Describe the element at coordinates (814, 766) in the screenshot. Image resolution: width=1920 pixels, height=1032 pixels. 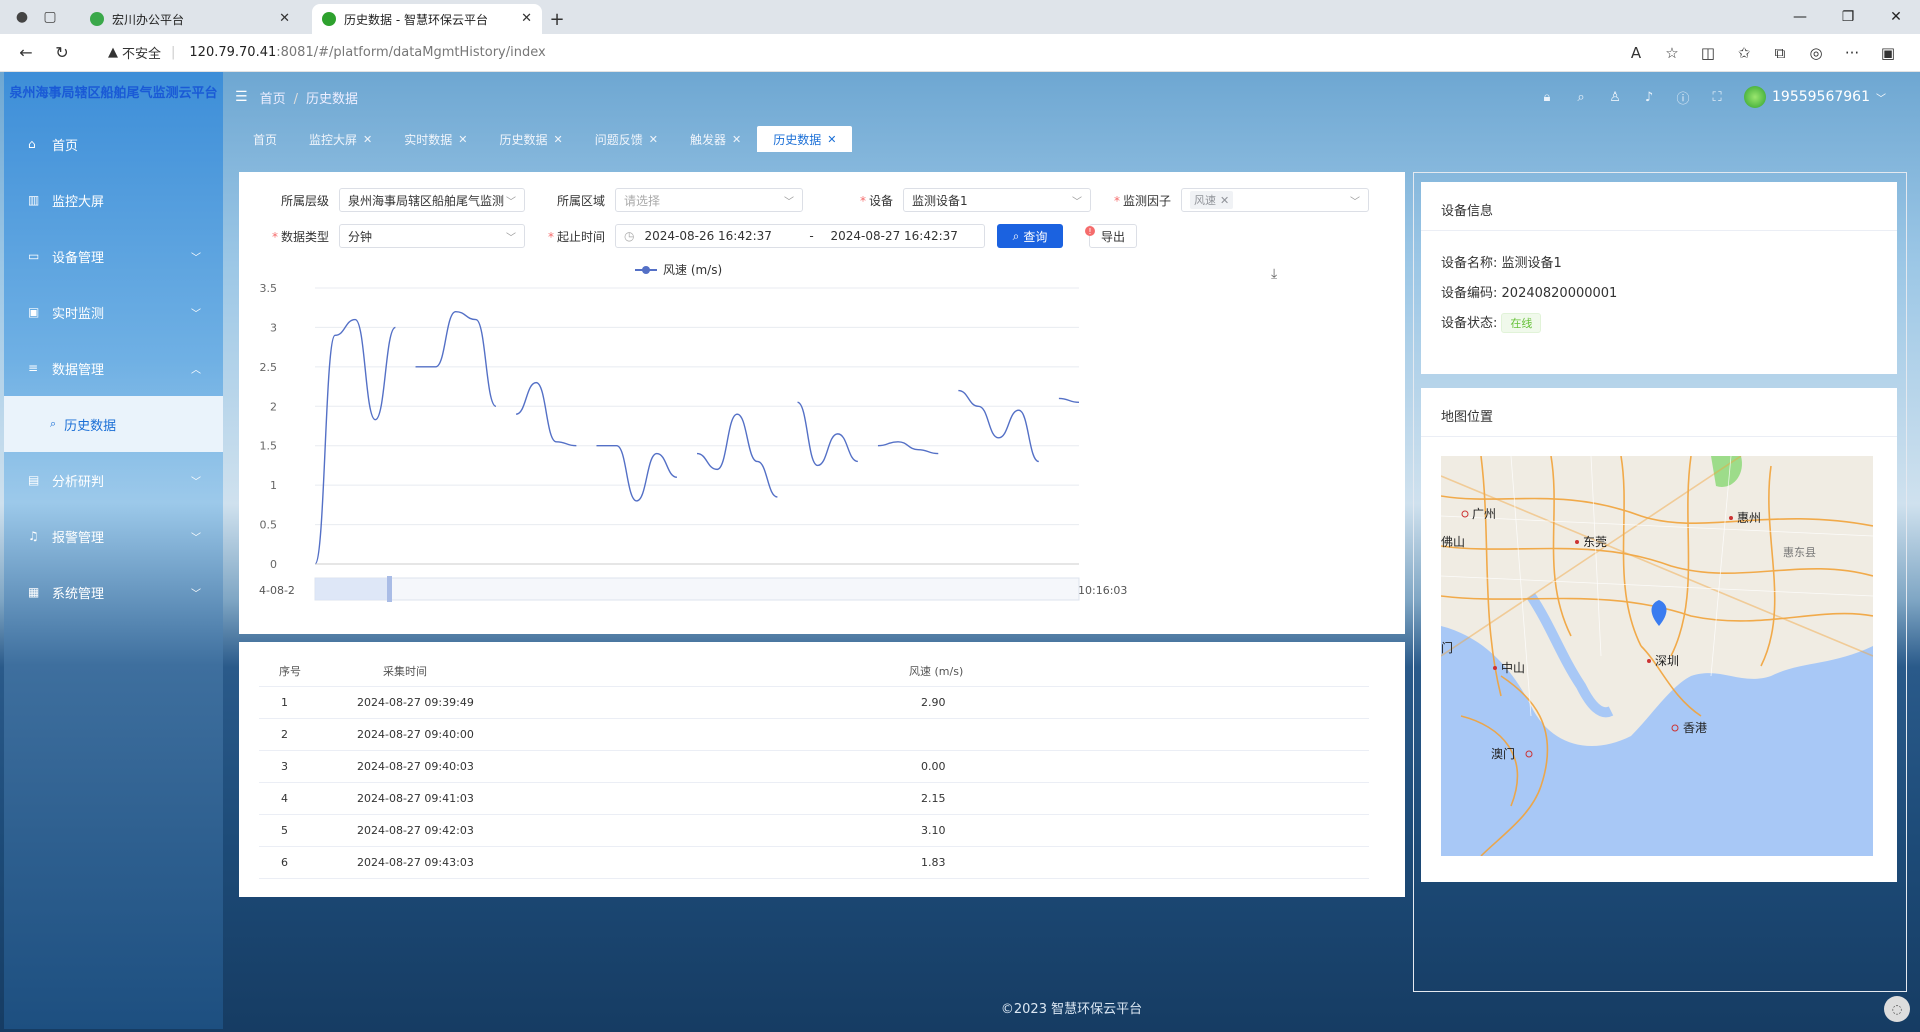
I see `table-row: 3 2024-08-27 09:40:03 0.00` at that location.